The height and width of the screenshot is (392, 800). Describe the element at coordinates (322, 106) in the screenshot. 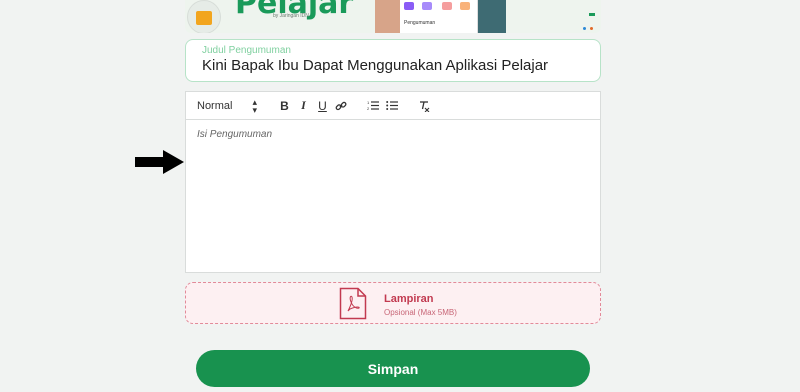

I see `underline-button: U` at that location.